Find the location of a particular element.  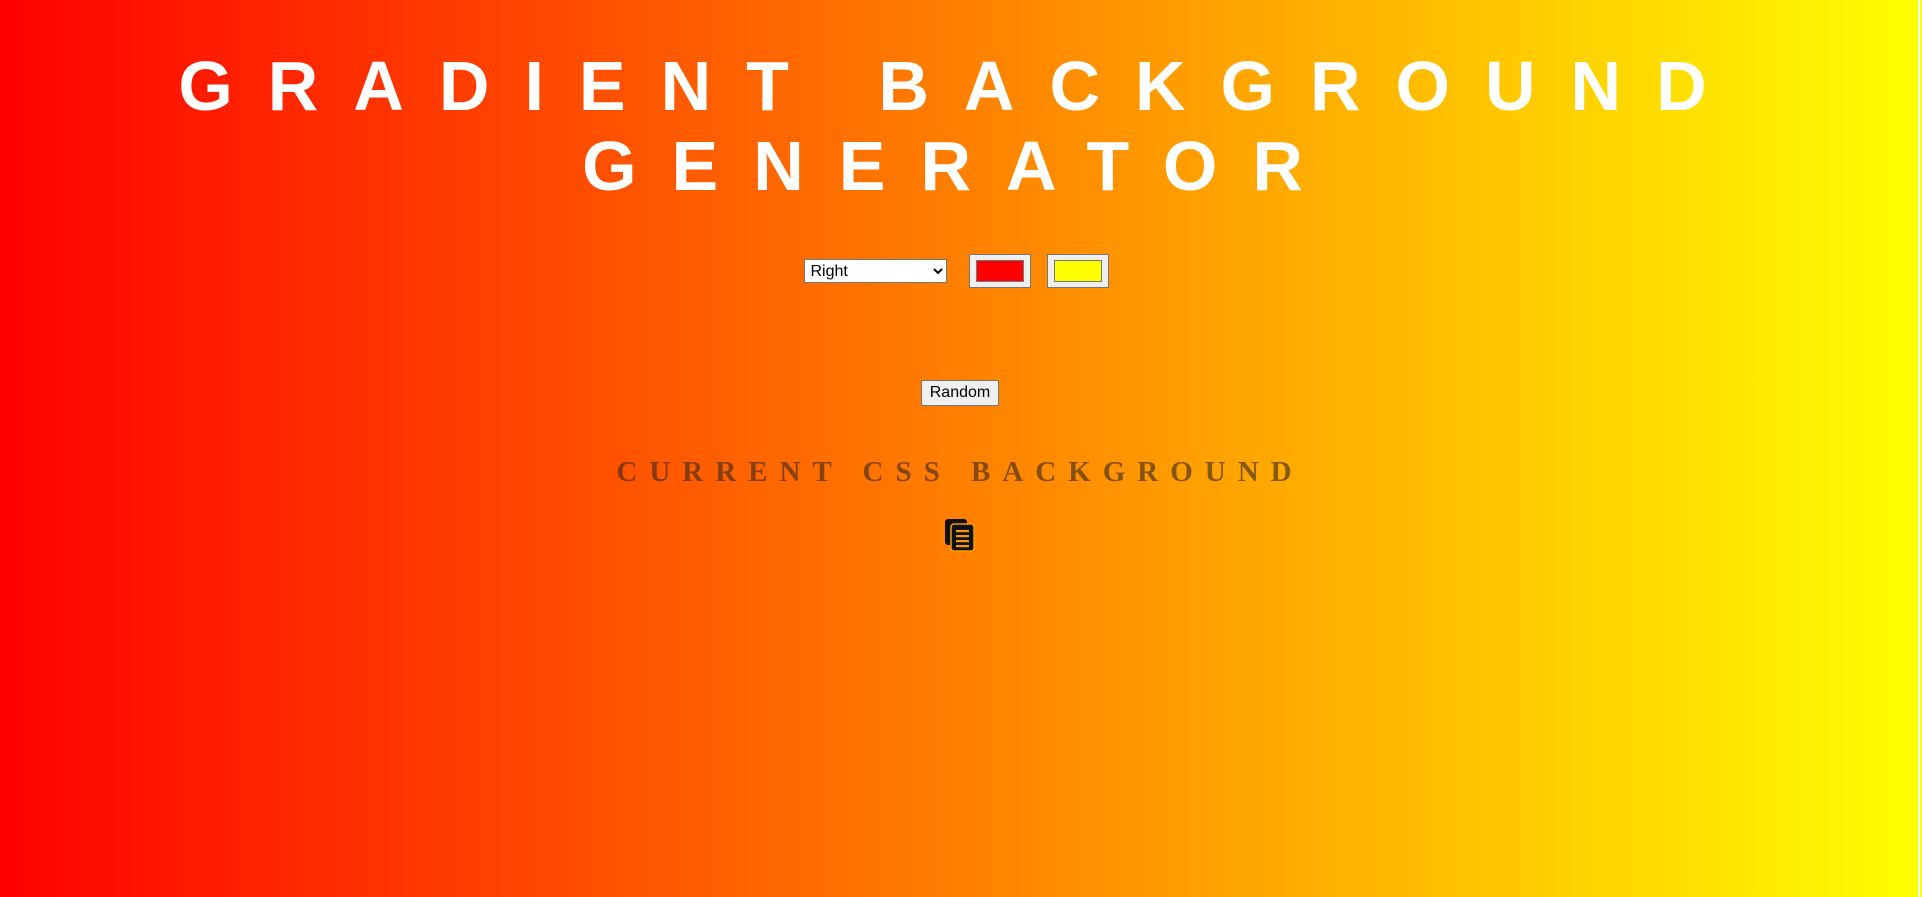

random-button: Random is located at coordinates (960, 393).